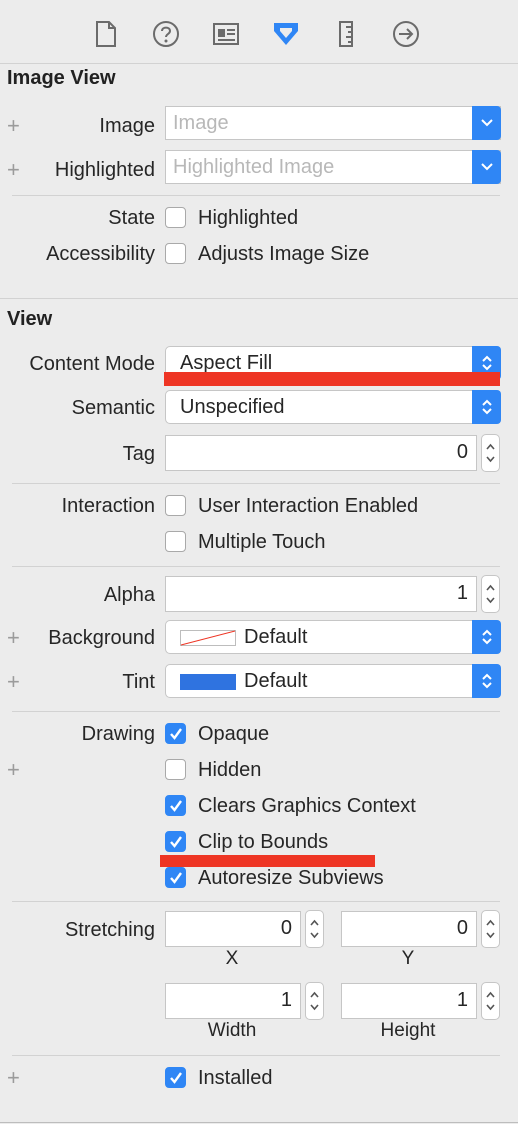  What do you see at coordinates (409, 929) in the screenshot?
I see `stretching-y-field: 0` at bounding box center [409, 929].